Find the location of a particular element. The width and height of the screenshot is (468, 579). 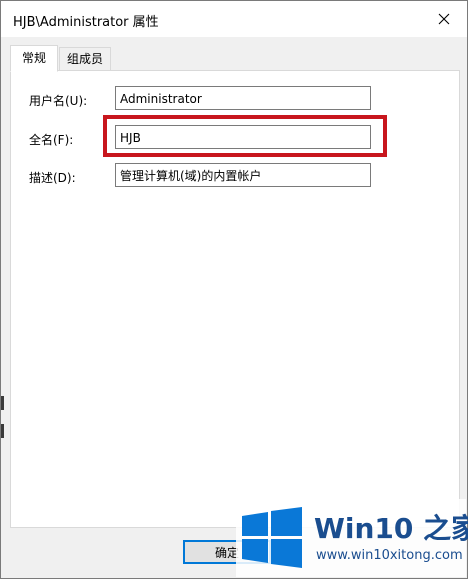

watermark: Win10 之家 www.win10xitong.com is located at coordinates (352, 538).